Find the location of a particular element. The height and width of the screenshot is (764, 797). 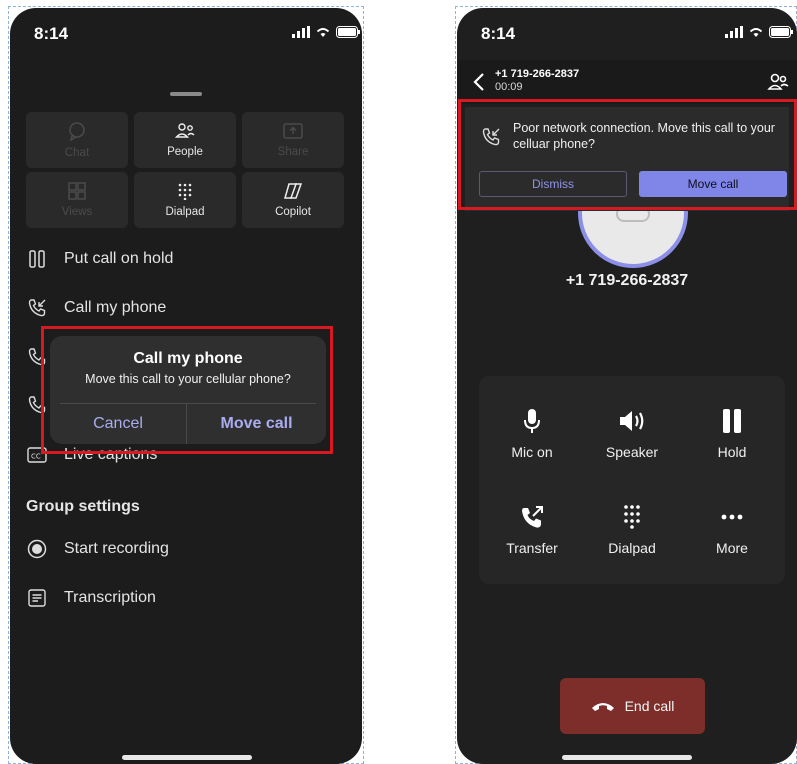

grid-share: Share is located at coordinates (293, 140).